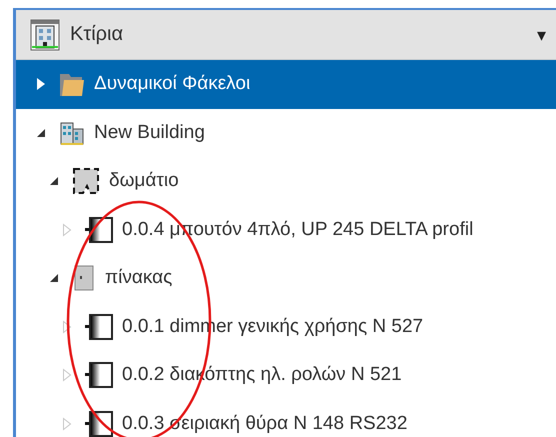 The image size is (556, 437). I want to click on dropdown-button: ▾, so click(541, 35).